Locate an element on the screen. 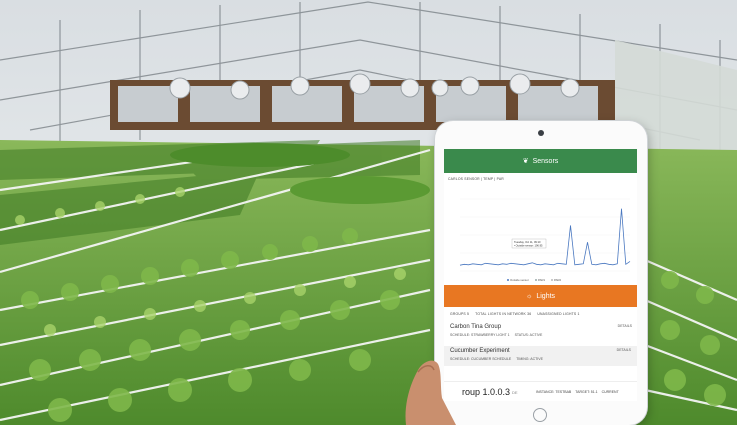 The height and width of the screenshot is (425, 737). tooltip-line-1: Tuesday, Oct 11, 09:10 is located at coordinates (527, 242).